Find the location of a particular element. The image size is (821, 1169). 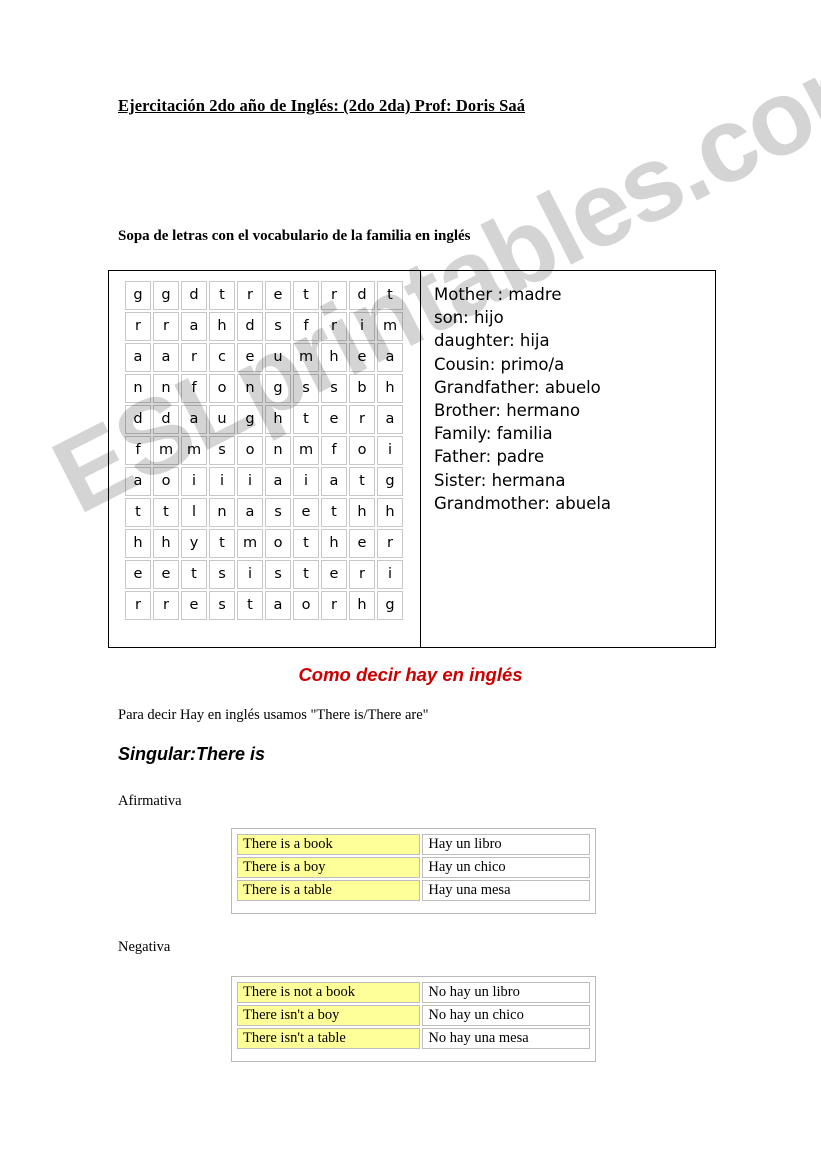

word-search-cell: c is located at coordinates (222, 357).